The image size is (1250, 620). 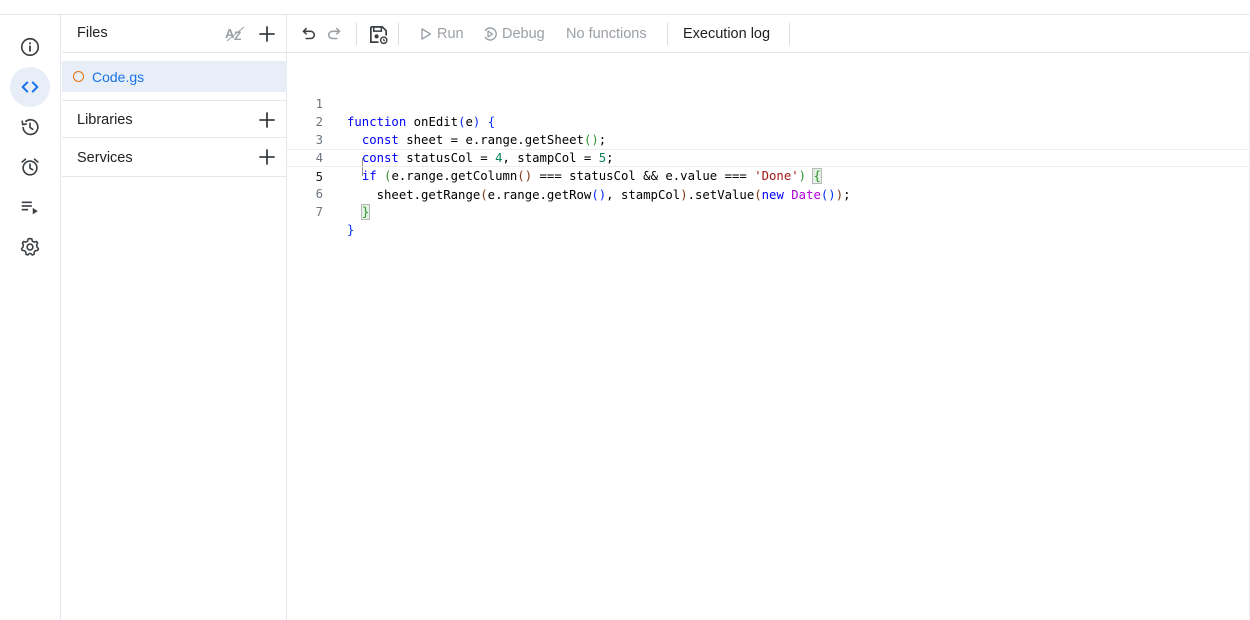 What do you see at coordinates (426, 34) in the screenshot?
I see `play-icon` at bounding box center [426, 34].